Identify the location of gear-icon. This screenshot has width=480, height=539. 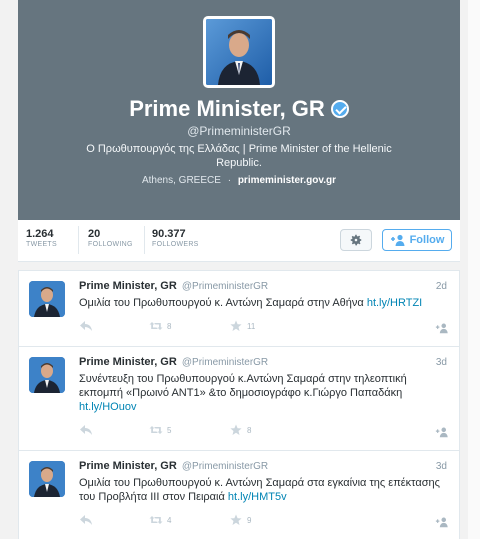
(356, 240).